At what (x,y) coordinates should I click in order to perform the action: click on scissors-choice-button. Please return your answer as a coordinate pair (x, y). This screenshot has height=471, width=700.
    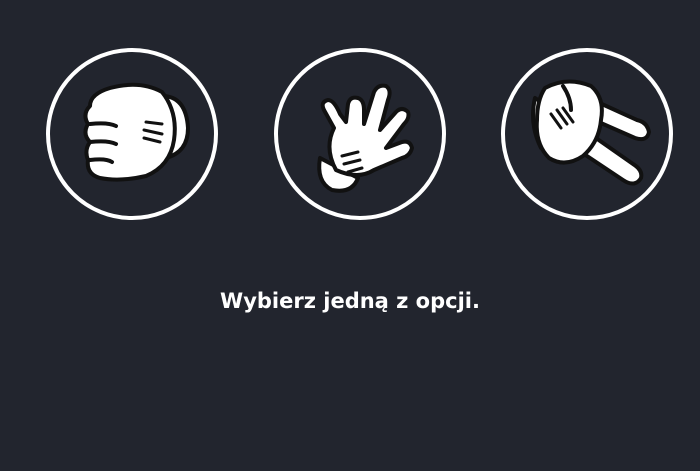
    Looking at the image, I should click on (587, 134).